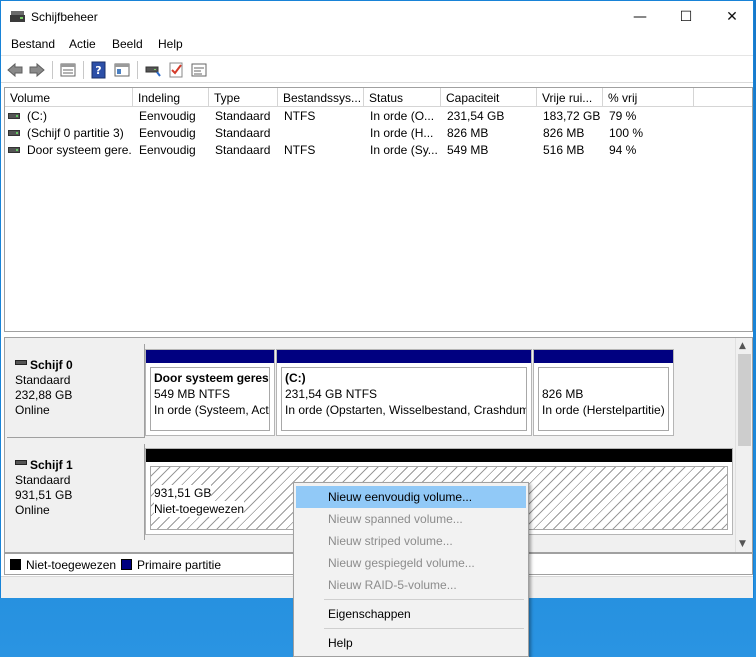 The image size is (756, 657). I want to click on partition-size: 931,51 GB, so click(183, 493).